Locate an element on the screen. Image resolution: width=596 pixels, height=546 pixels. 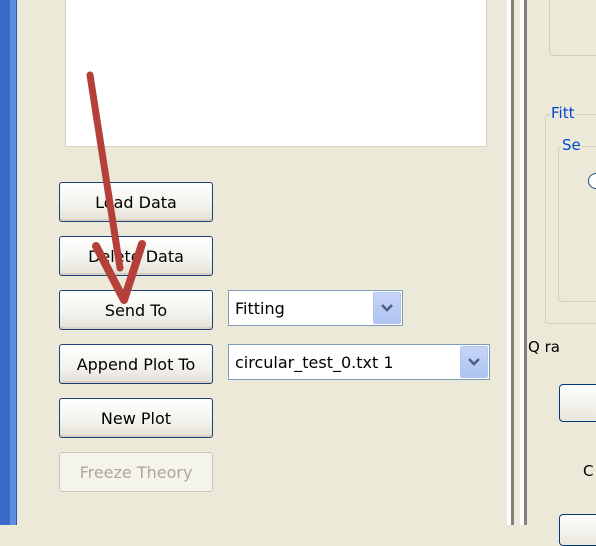
send-to-button: Send To is located at coordinates (136, 310).